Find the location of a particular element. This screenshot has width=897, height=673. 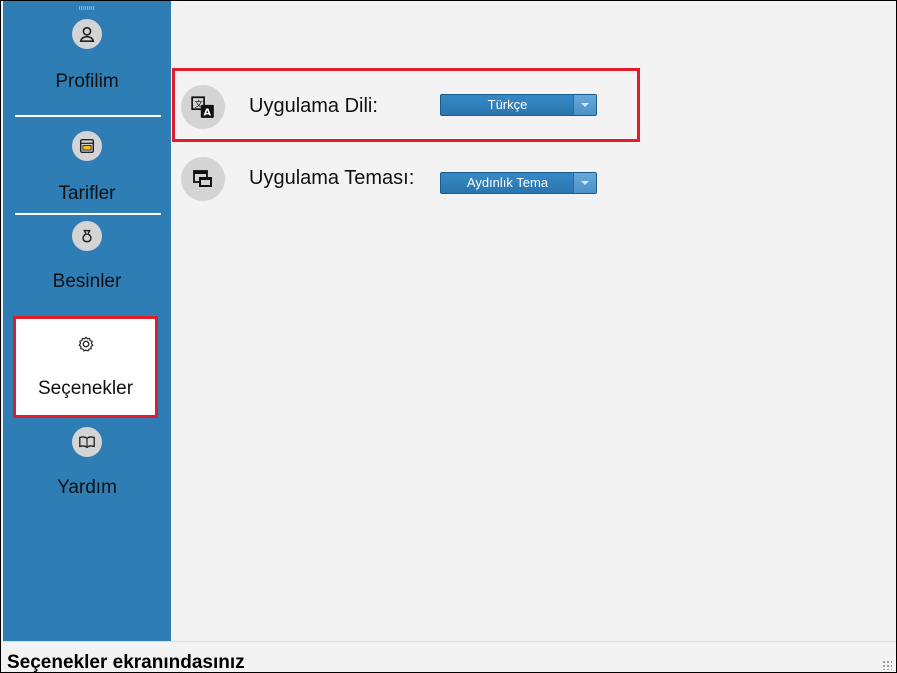

sidebar-item-tarifler: Tarifler is located at coordinates (87, 168).